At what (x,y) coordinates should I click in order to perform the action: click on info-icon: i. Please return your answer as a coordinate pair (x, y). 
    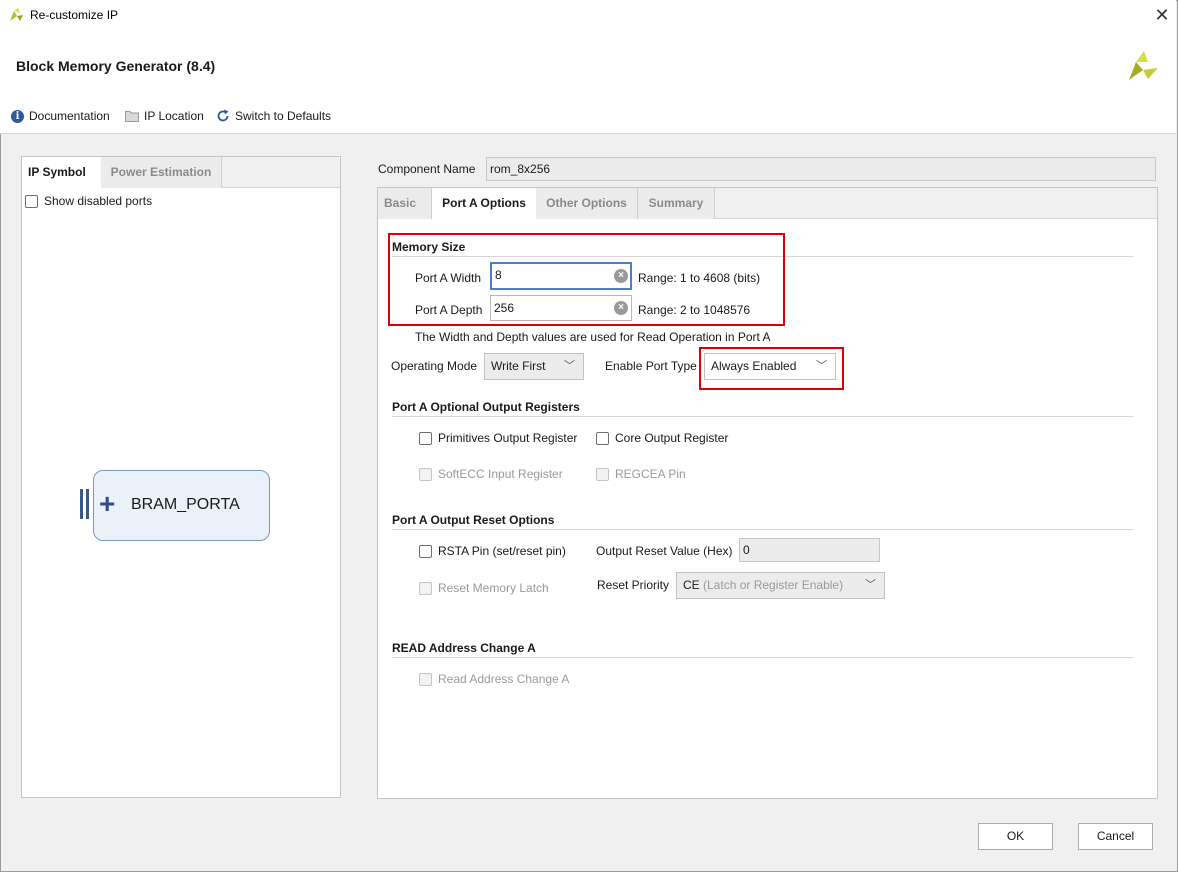
    Looking at the image, I should click on (17, 116).